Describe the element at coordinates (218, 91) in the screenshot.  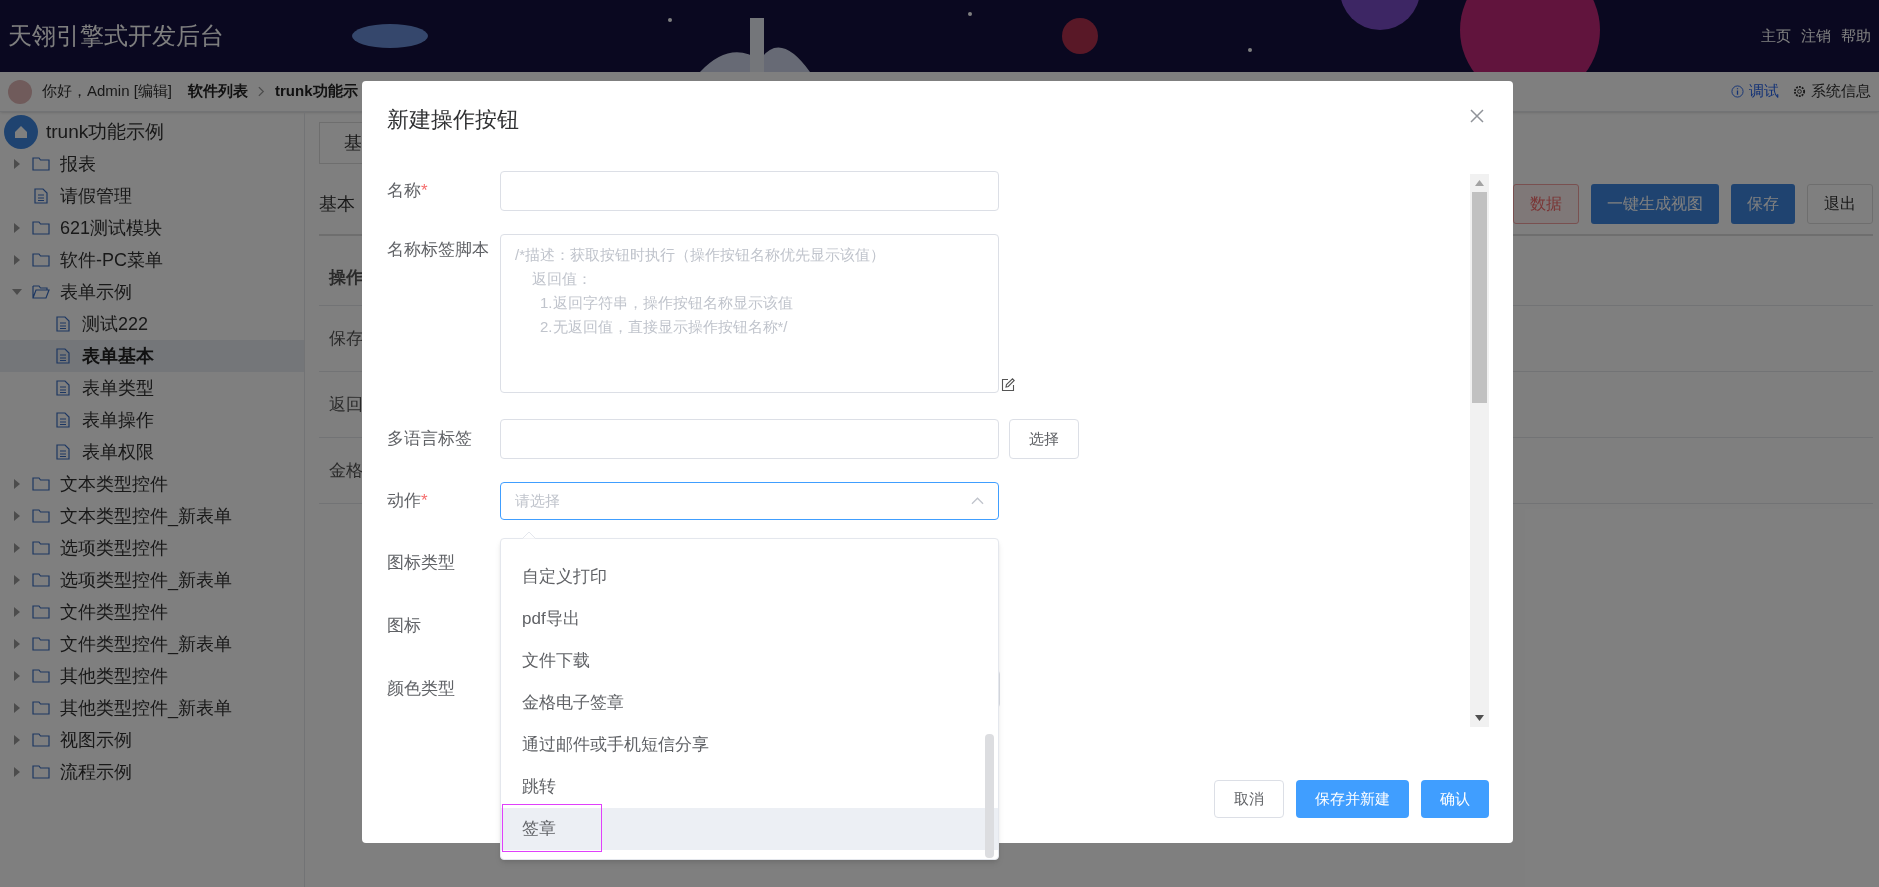
I see `breadcrumb-link: 软件列表` at that location.